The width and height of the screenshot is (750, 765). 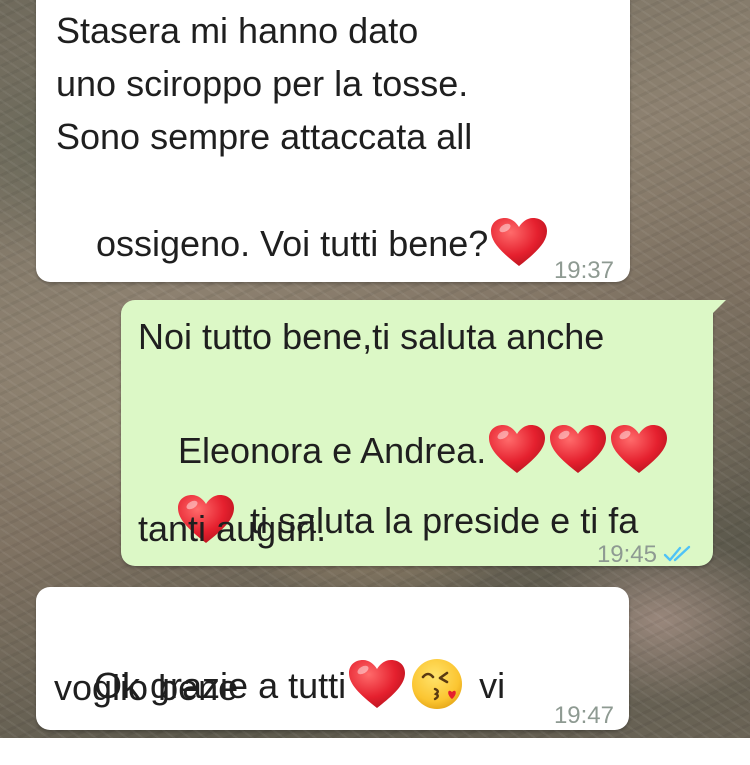 What do you see at coordinates (371, 336) in the screenshot?
I see `message-text-line: Noi tutto bene,ti saluta anche` at bounding box center [371, 336].